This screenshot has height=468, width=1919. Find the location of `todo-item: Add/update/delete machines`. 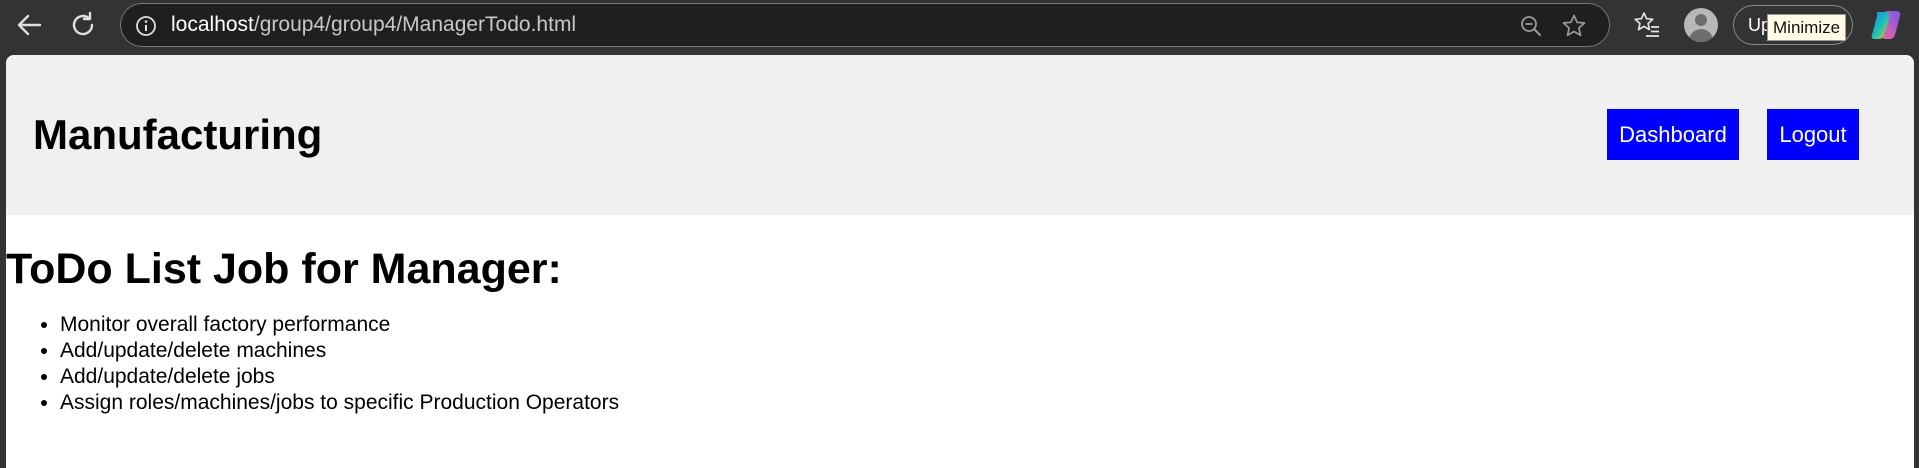

todo-item: Add/update/delete machines is located at coordinates (339, 351).